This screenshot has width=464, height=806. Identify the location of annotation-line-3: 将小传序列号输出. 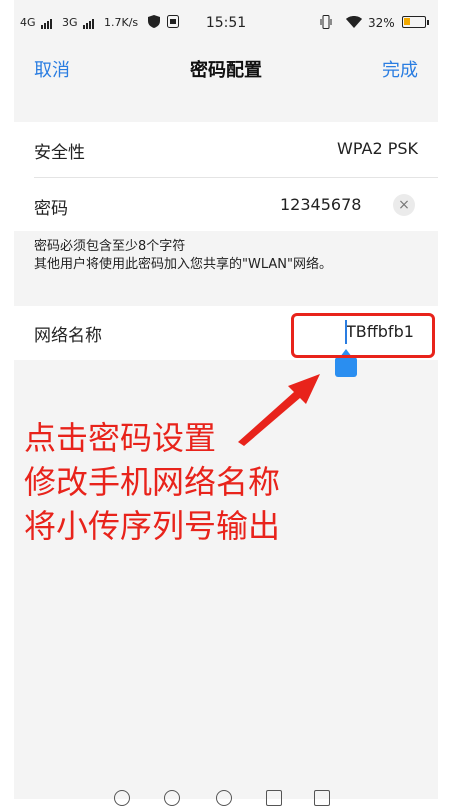
(152, 526).